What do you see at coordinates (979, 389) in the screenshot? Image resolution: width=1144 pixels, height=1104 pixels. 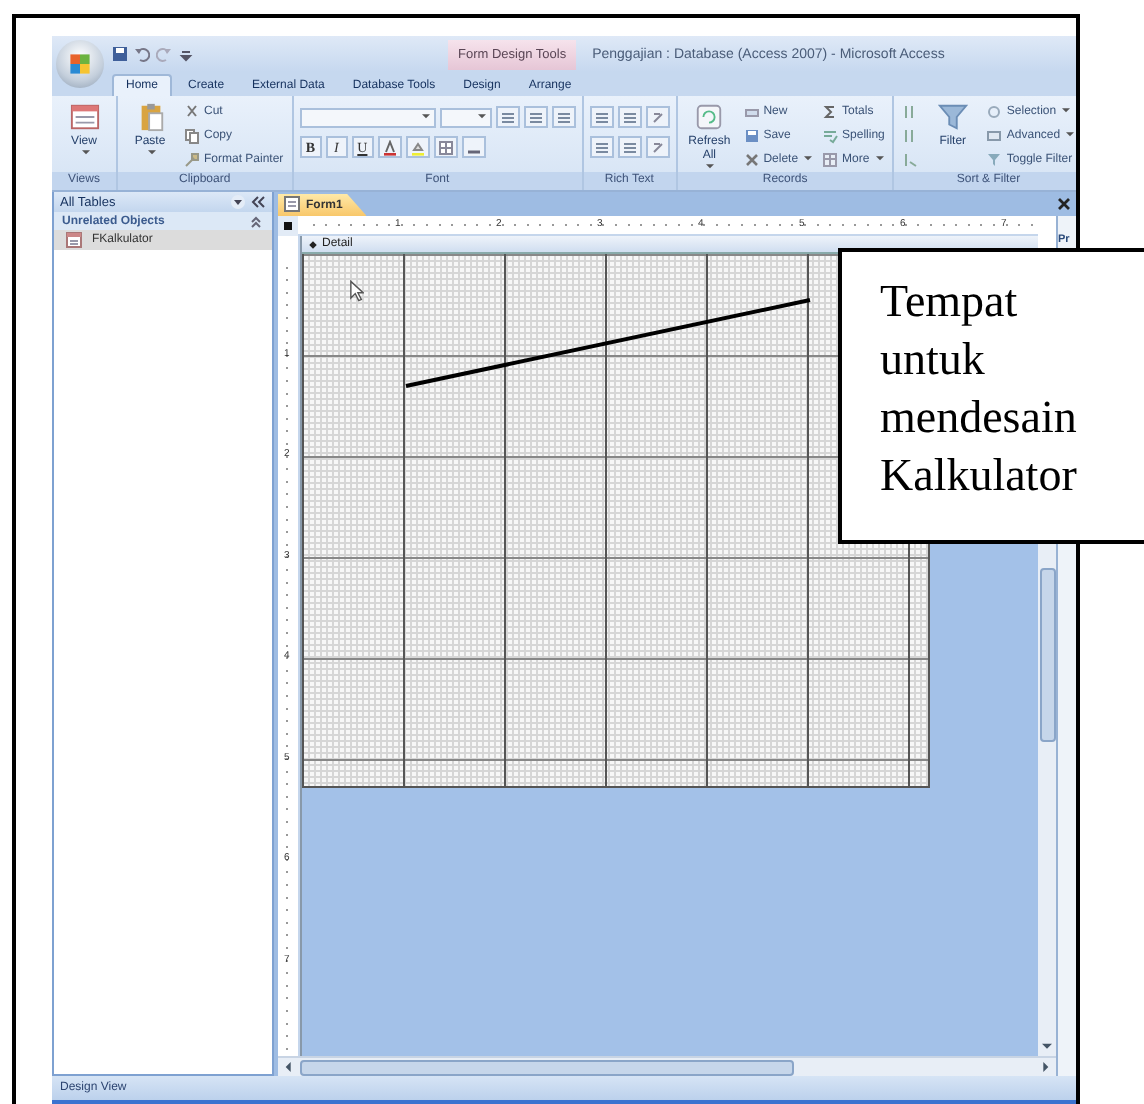 I see `callout-text: Tempat untuk mendesain Kalkulator` at bounding box center [979, 389].